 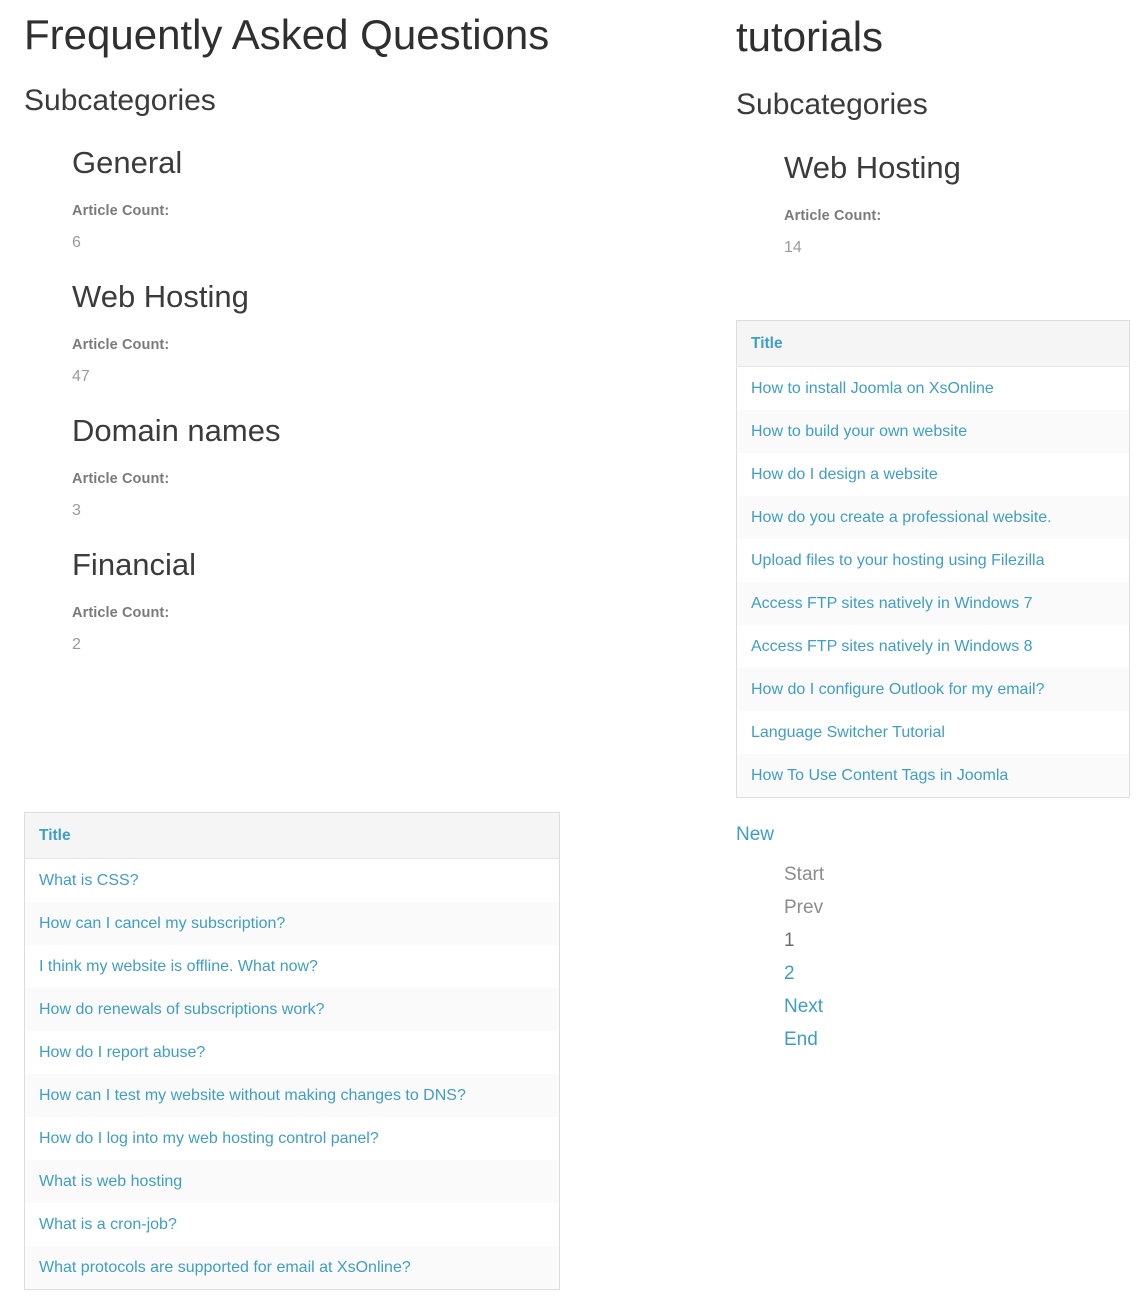 What do you see at coordinates (859, 431) in the screenshot?
I see `article-link: How to build your own website` at bounding box center [859, 431].